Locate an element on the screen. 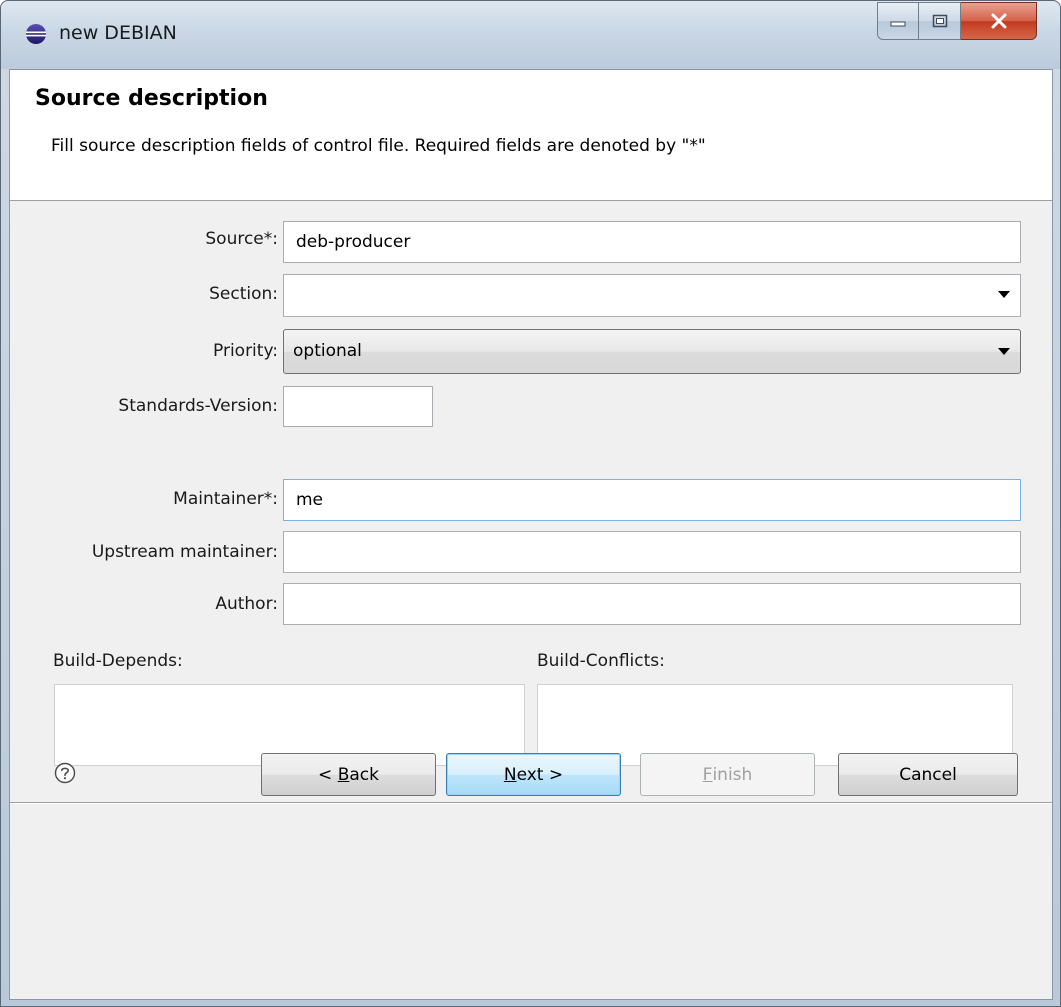 This screenshot has width=1061, height=1007. source-label: Source*: is located at coordinates (241, 239).